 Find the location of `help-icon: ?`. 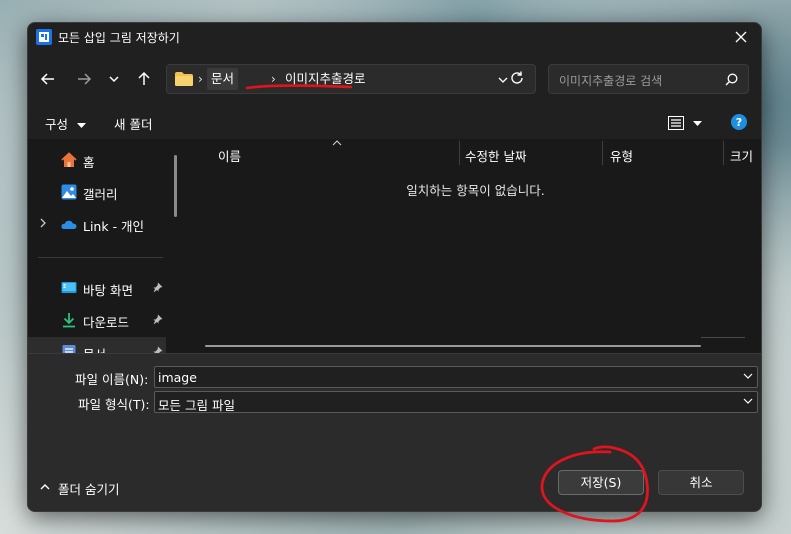

help-icon: ? is located at coordinates (739, 122).